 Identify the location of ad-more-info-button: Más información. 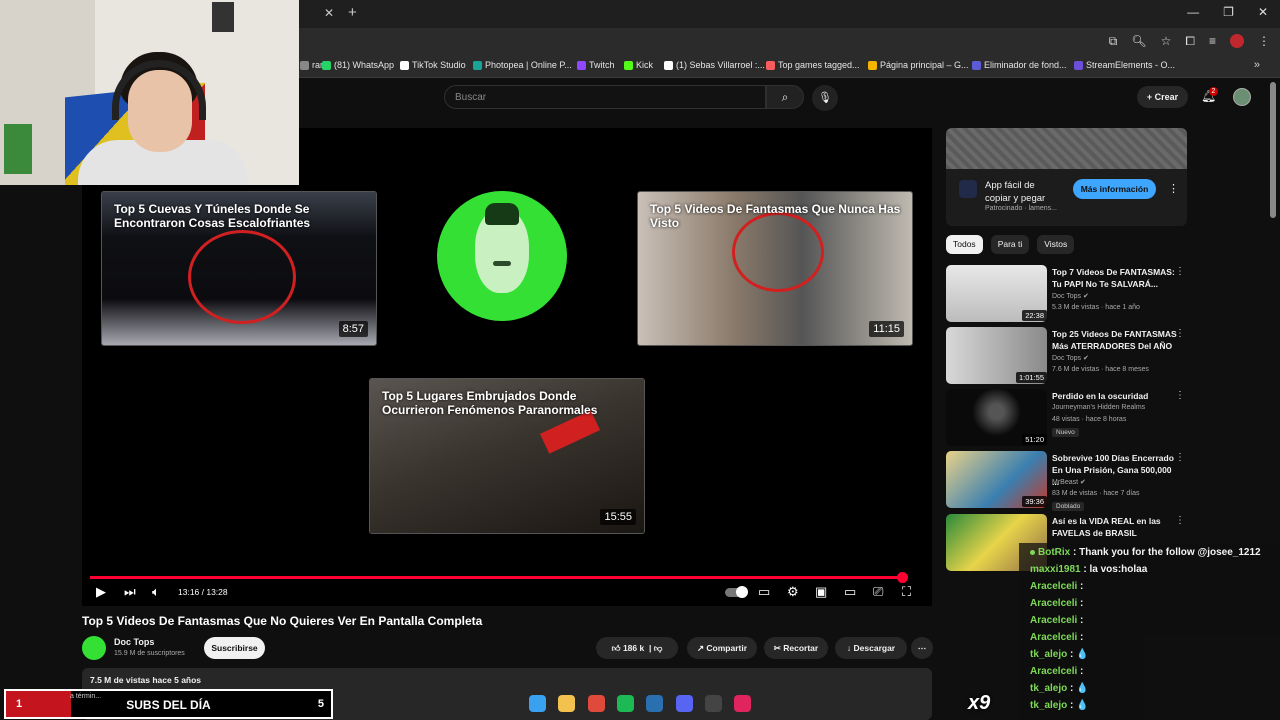
(1114, 189).